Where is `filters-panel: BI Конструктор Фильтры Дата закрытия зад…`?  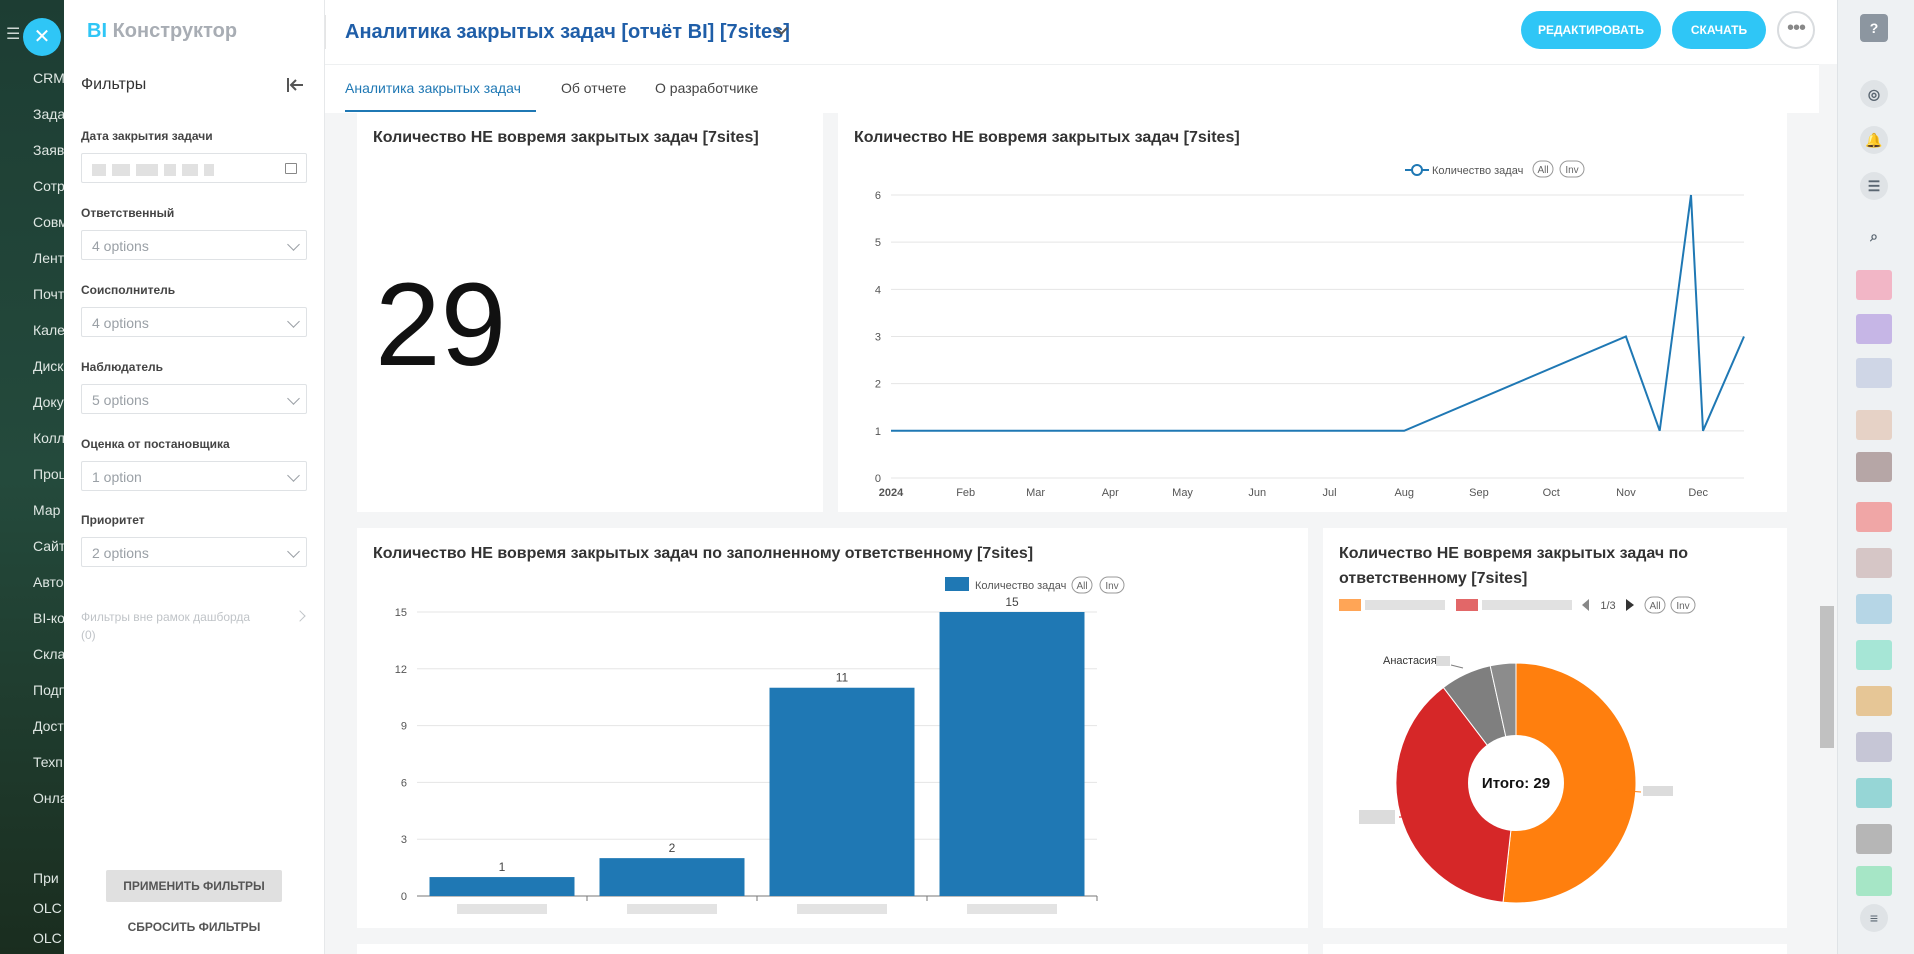 filters-panel: BI Конструктор Фильтры Дата закрытия зад… is located at coordinates (194, 477).